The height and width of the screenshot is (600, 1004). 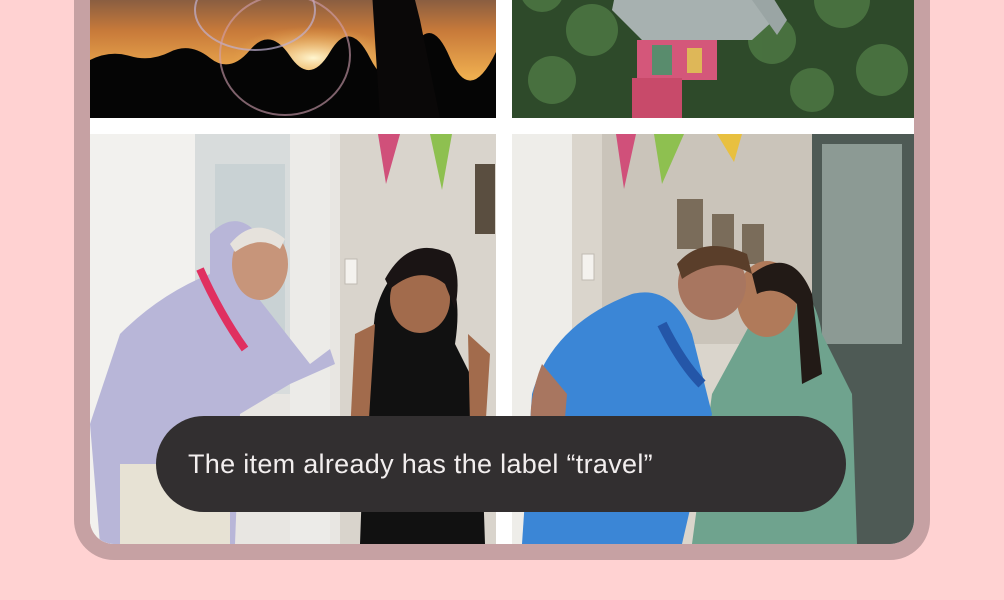 I want to click on photo-person-hedge, so click(x=713, y=59).